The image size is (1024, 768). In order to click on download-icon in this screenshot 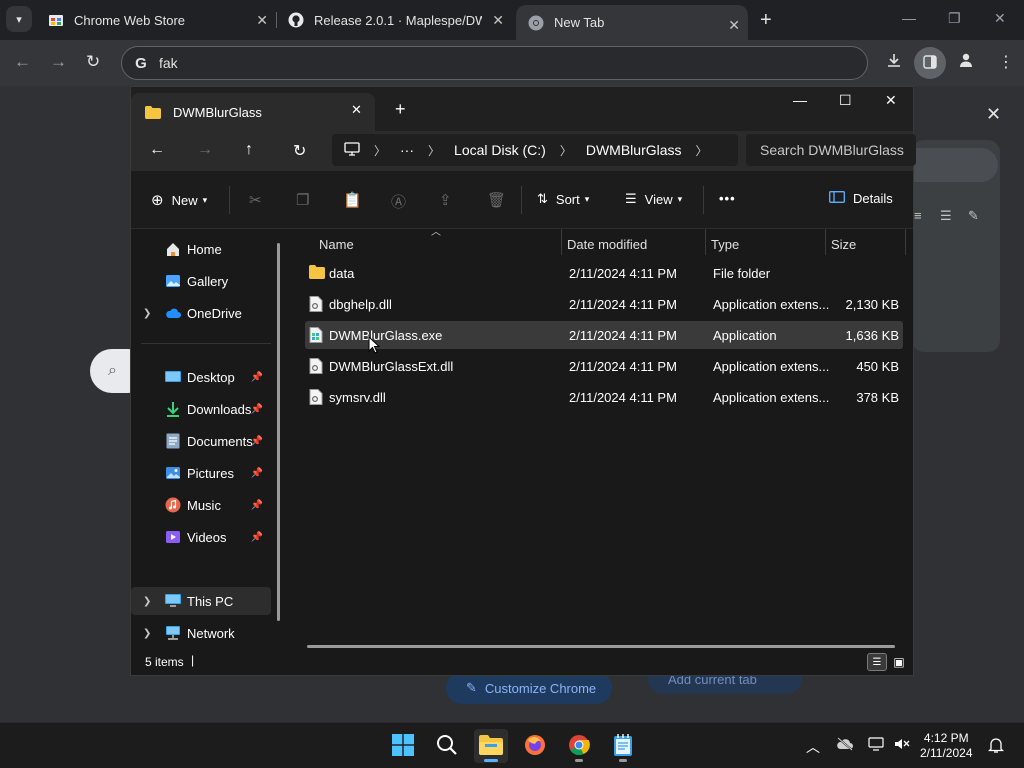, I will do `click(894, 62)`.